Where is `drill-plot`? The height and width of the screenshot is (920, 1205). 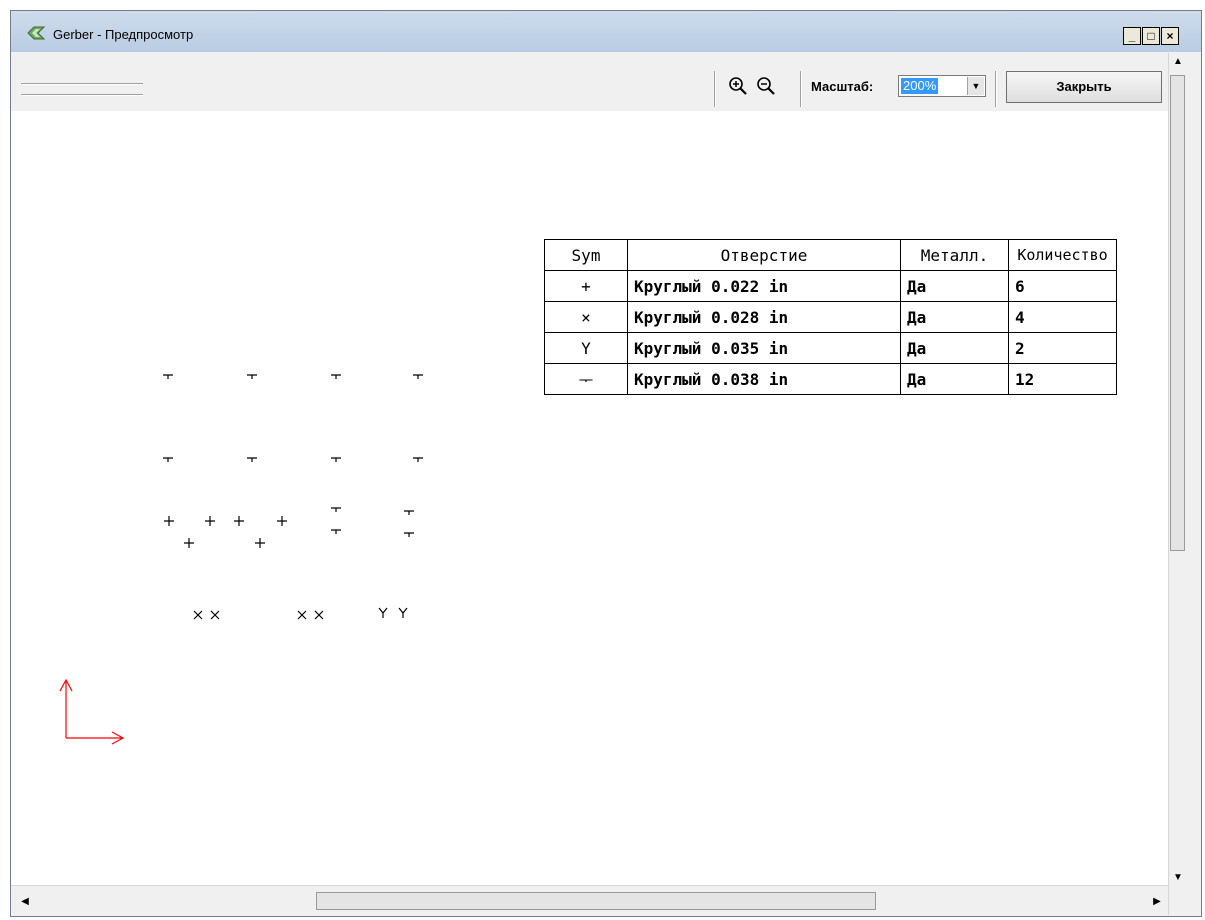
drill-plot is located at coordinates (241, 559).